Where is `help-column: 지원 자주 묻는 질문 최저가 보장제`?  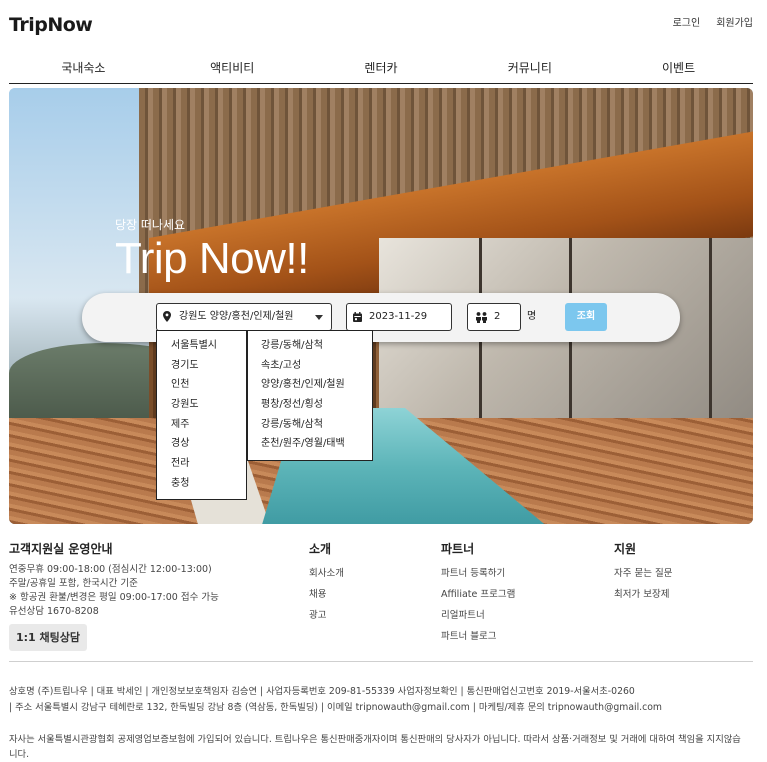 help-column: 지원 자주 묻는 질문 최저가 보장제 is located at coordinates (643, 572).